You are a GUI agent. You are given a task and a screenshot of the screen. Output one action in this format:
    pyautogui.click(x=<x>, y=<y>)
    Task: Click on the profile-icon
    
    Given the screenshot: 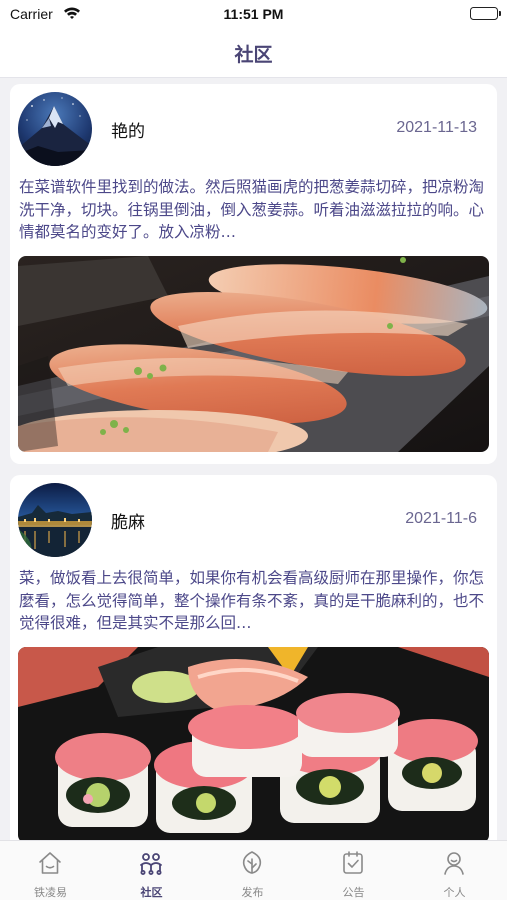 What is the action you would take?
    pyautogui.click(x=454, y=863)
    